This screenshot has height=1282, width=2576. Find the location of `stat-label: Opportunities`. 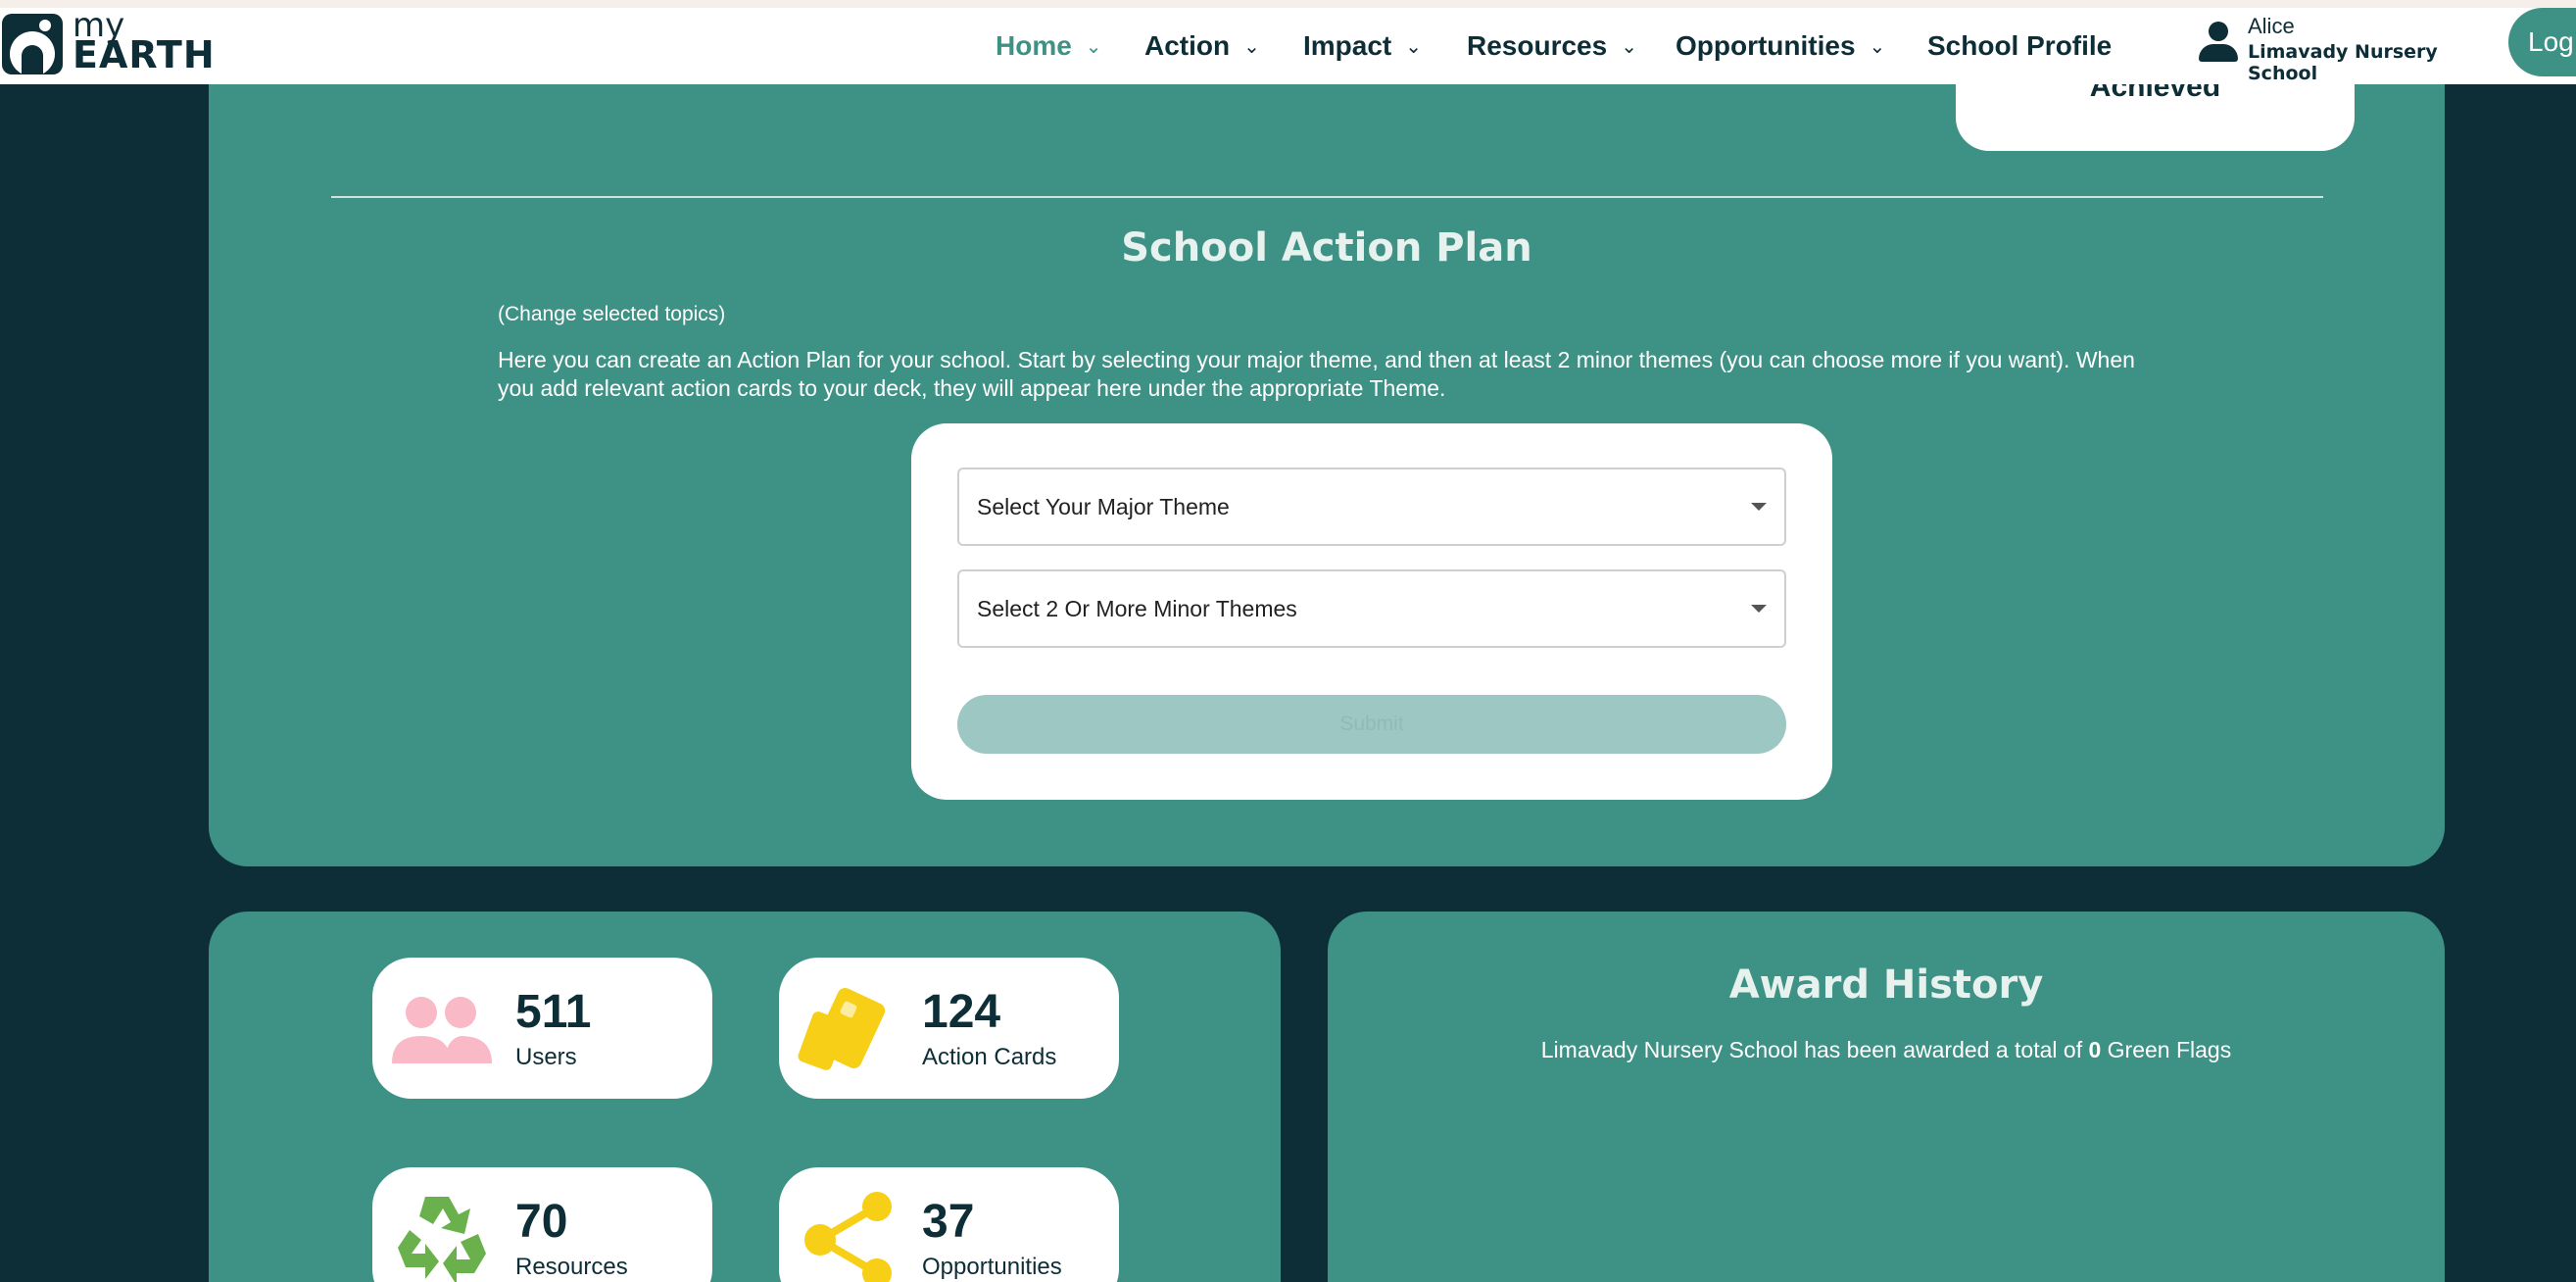

stat-label: Opportunities is located at coordinates (992, 1267).